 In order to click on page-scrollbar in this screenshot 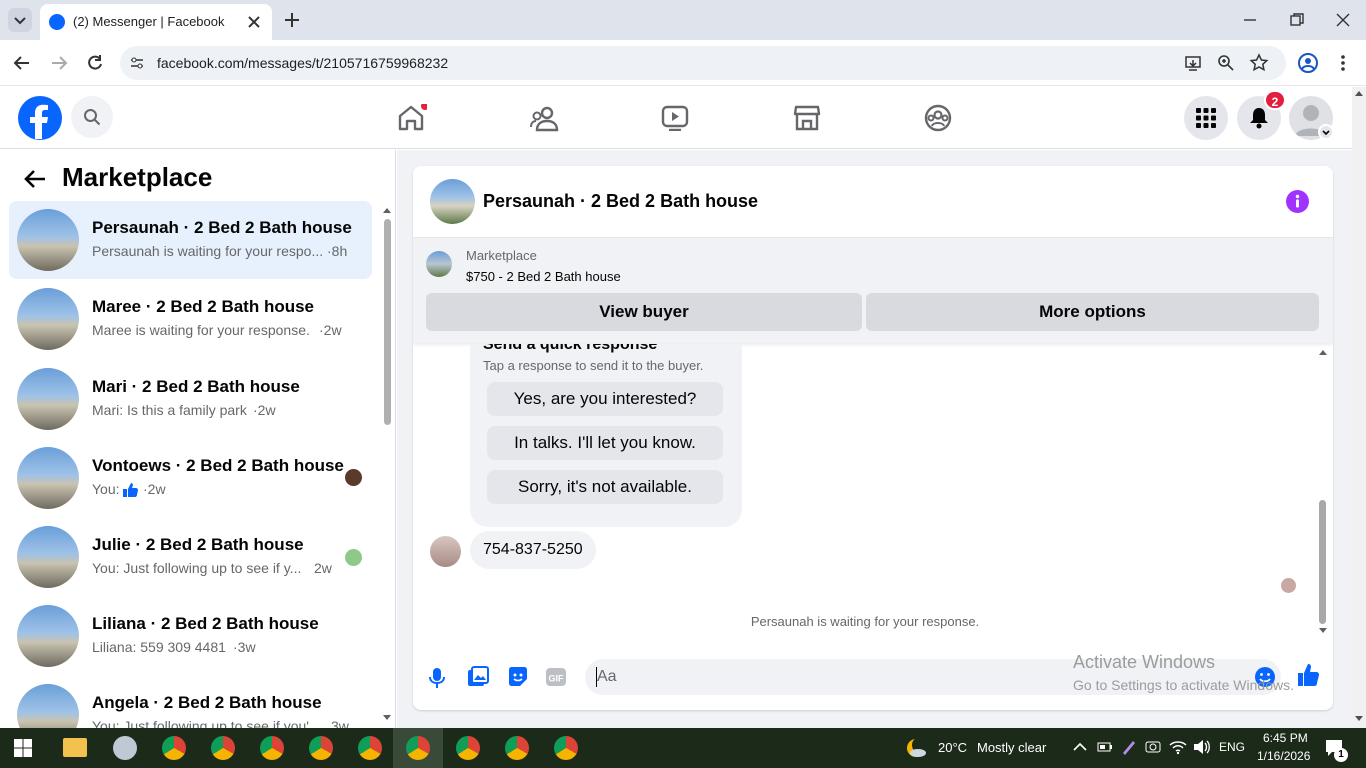, I will do `click(1359, 407)`.